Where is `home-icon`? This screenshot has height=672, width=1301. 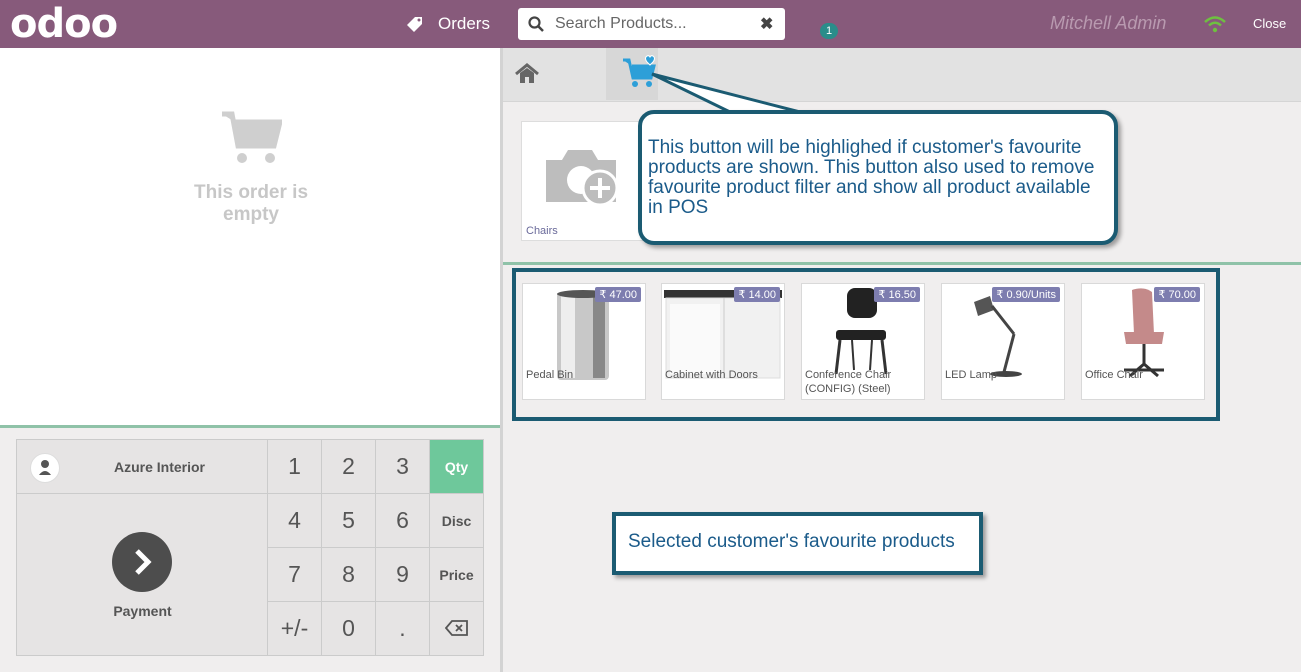
home-icon is located at coordinates (527, 76).